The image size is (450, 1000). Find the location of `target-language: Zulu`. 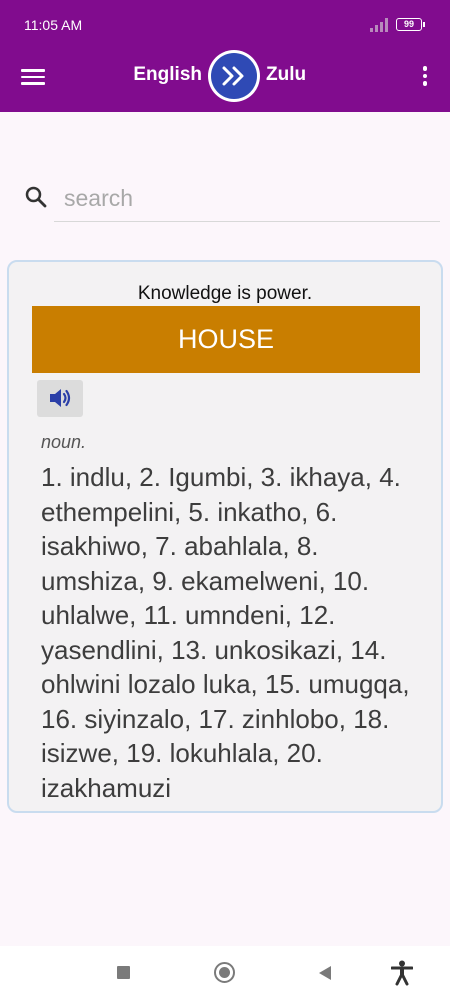

target-language: Zulu is located at coordinates (286, 75).